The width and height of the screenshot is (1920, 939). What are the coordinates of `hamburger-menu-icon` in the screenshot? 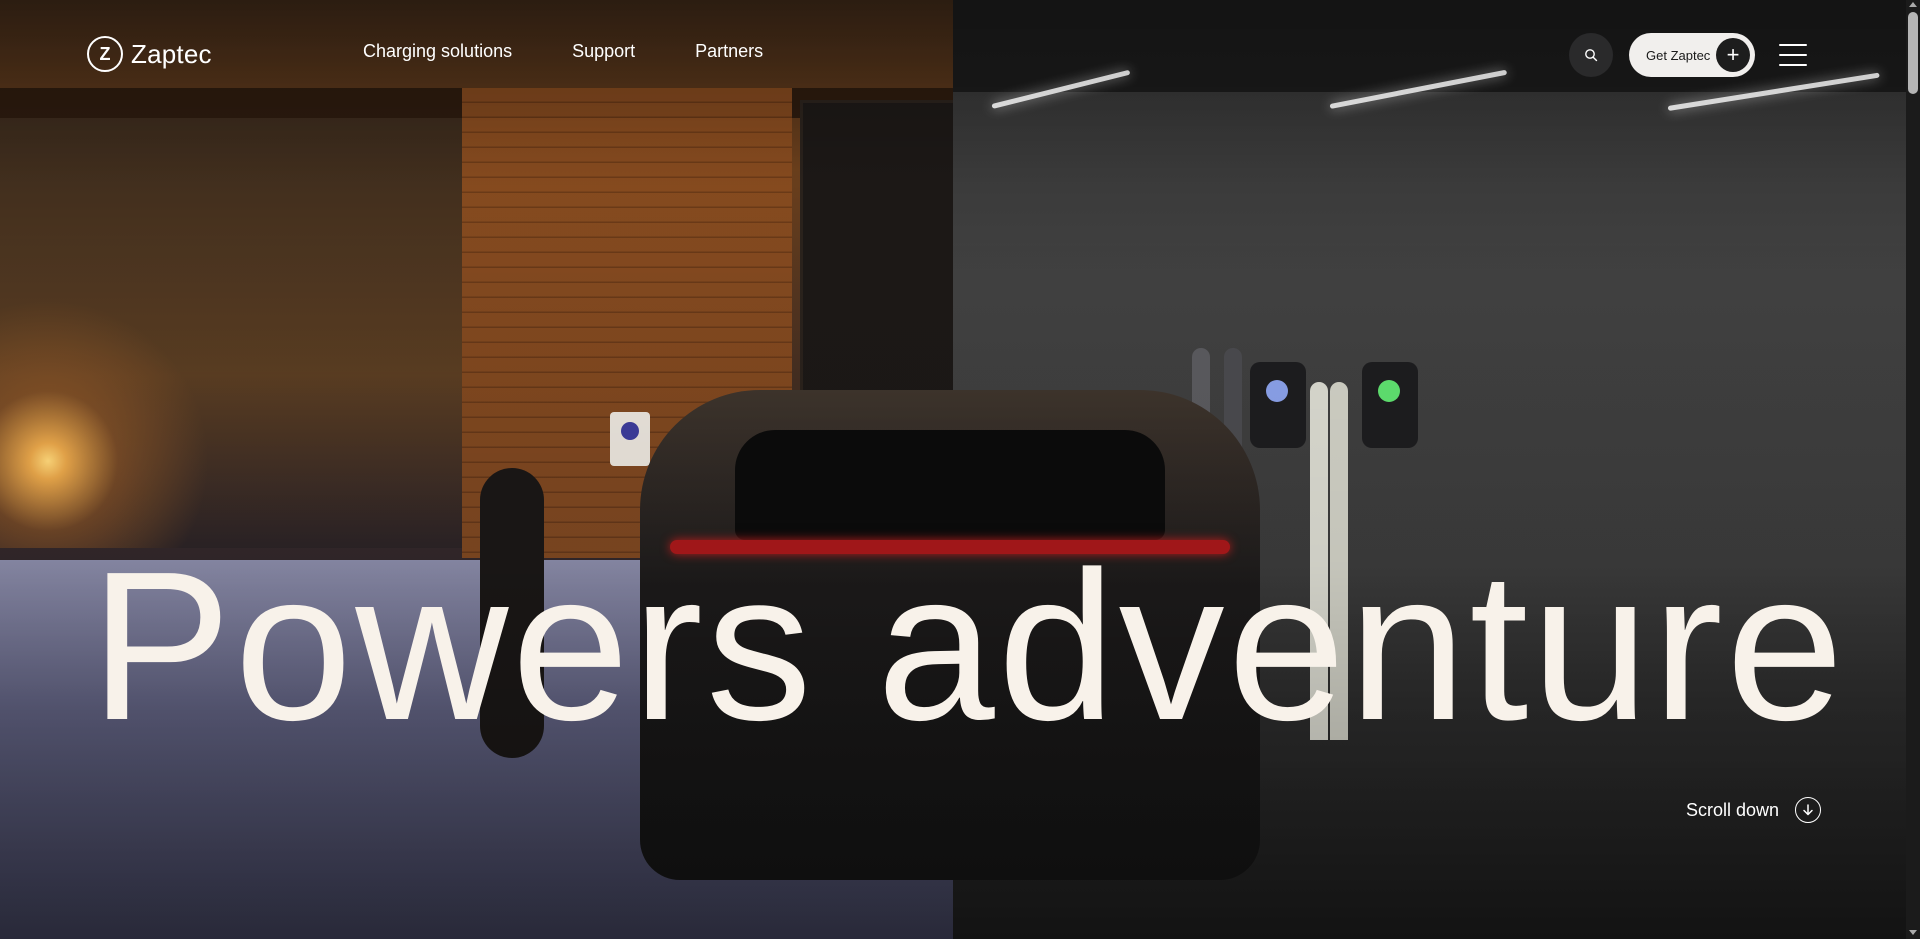 It's located at (1793, 55).